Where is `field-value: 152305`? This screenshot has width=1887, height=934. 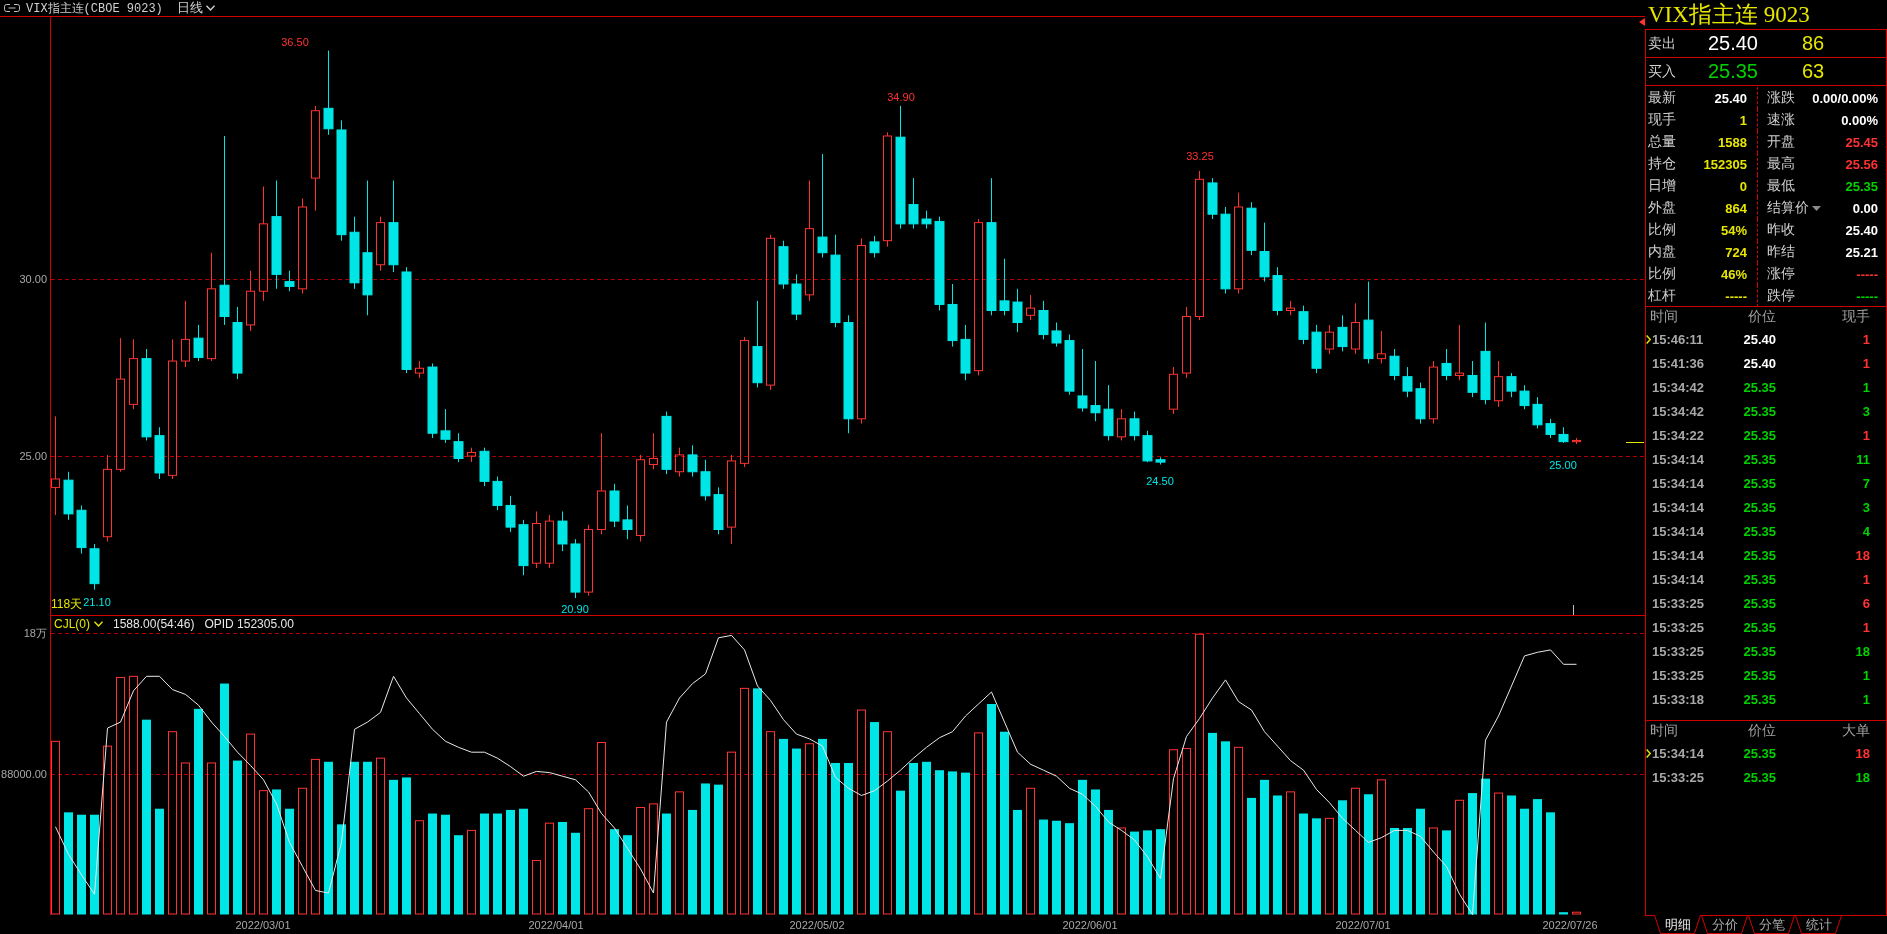 field-value: 152305 is located at coordinates (1725, 164).